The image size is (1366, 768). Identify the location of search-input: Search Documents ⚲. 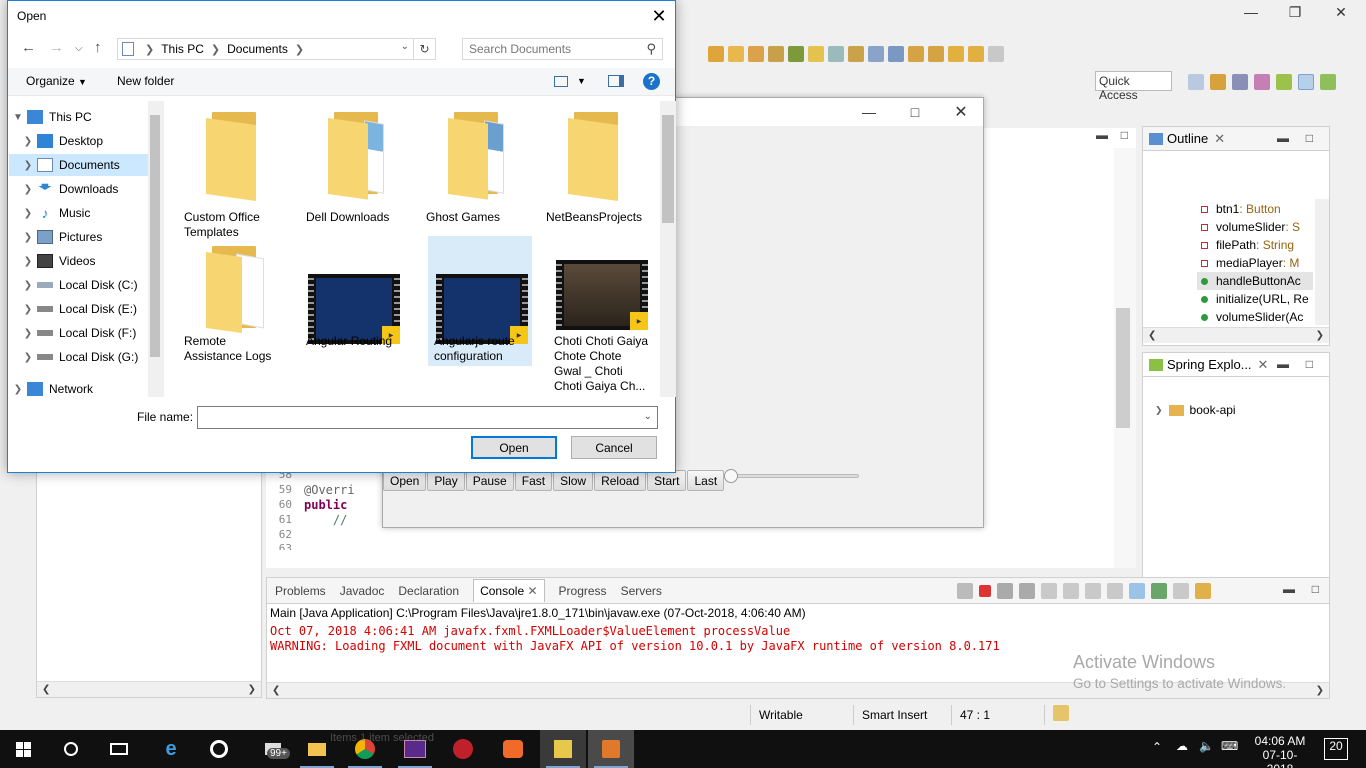
(562, 49).